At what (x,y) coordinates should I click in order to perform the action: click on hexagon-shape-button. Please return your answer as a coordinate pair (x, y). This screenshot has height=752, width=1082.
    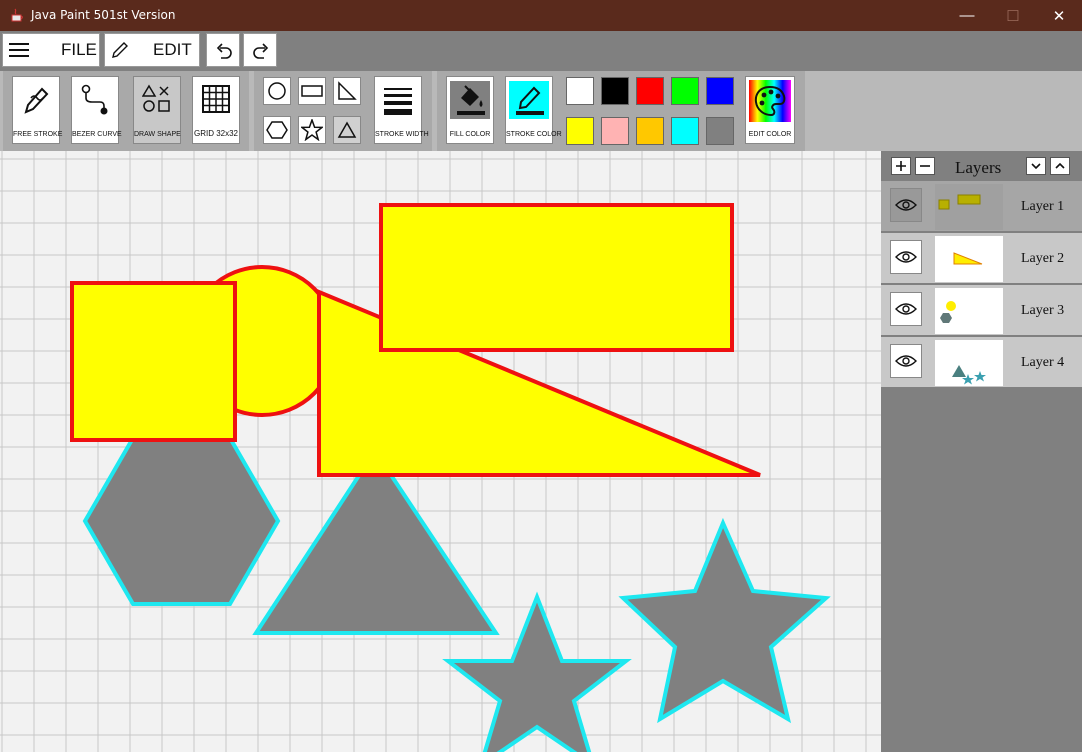
    Looking at the image, I should click on (277, 130).